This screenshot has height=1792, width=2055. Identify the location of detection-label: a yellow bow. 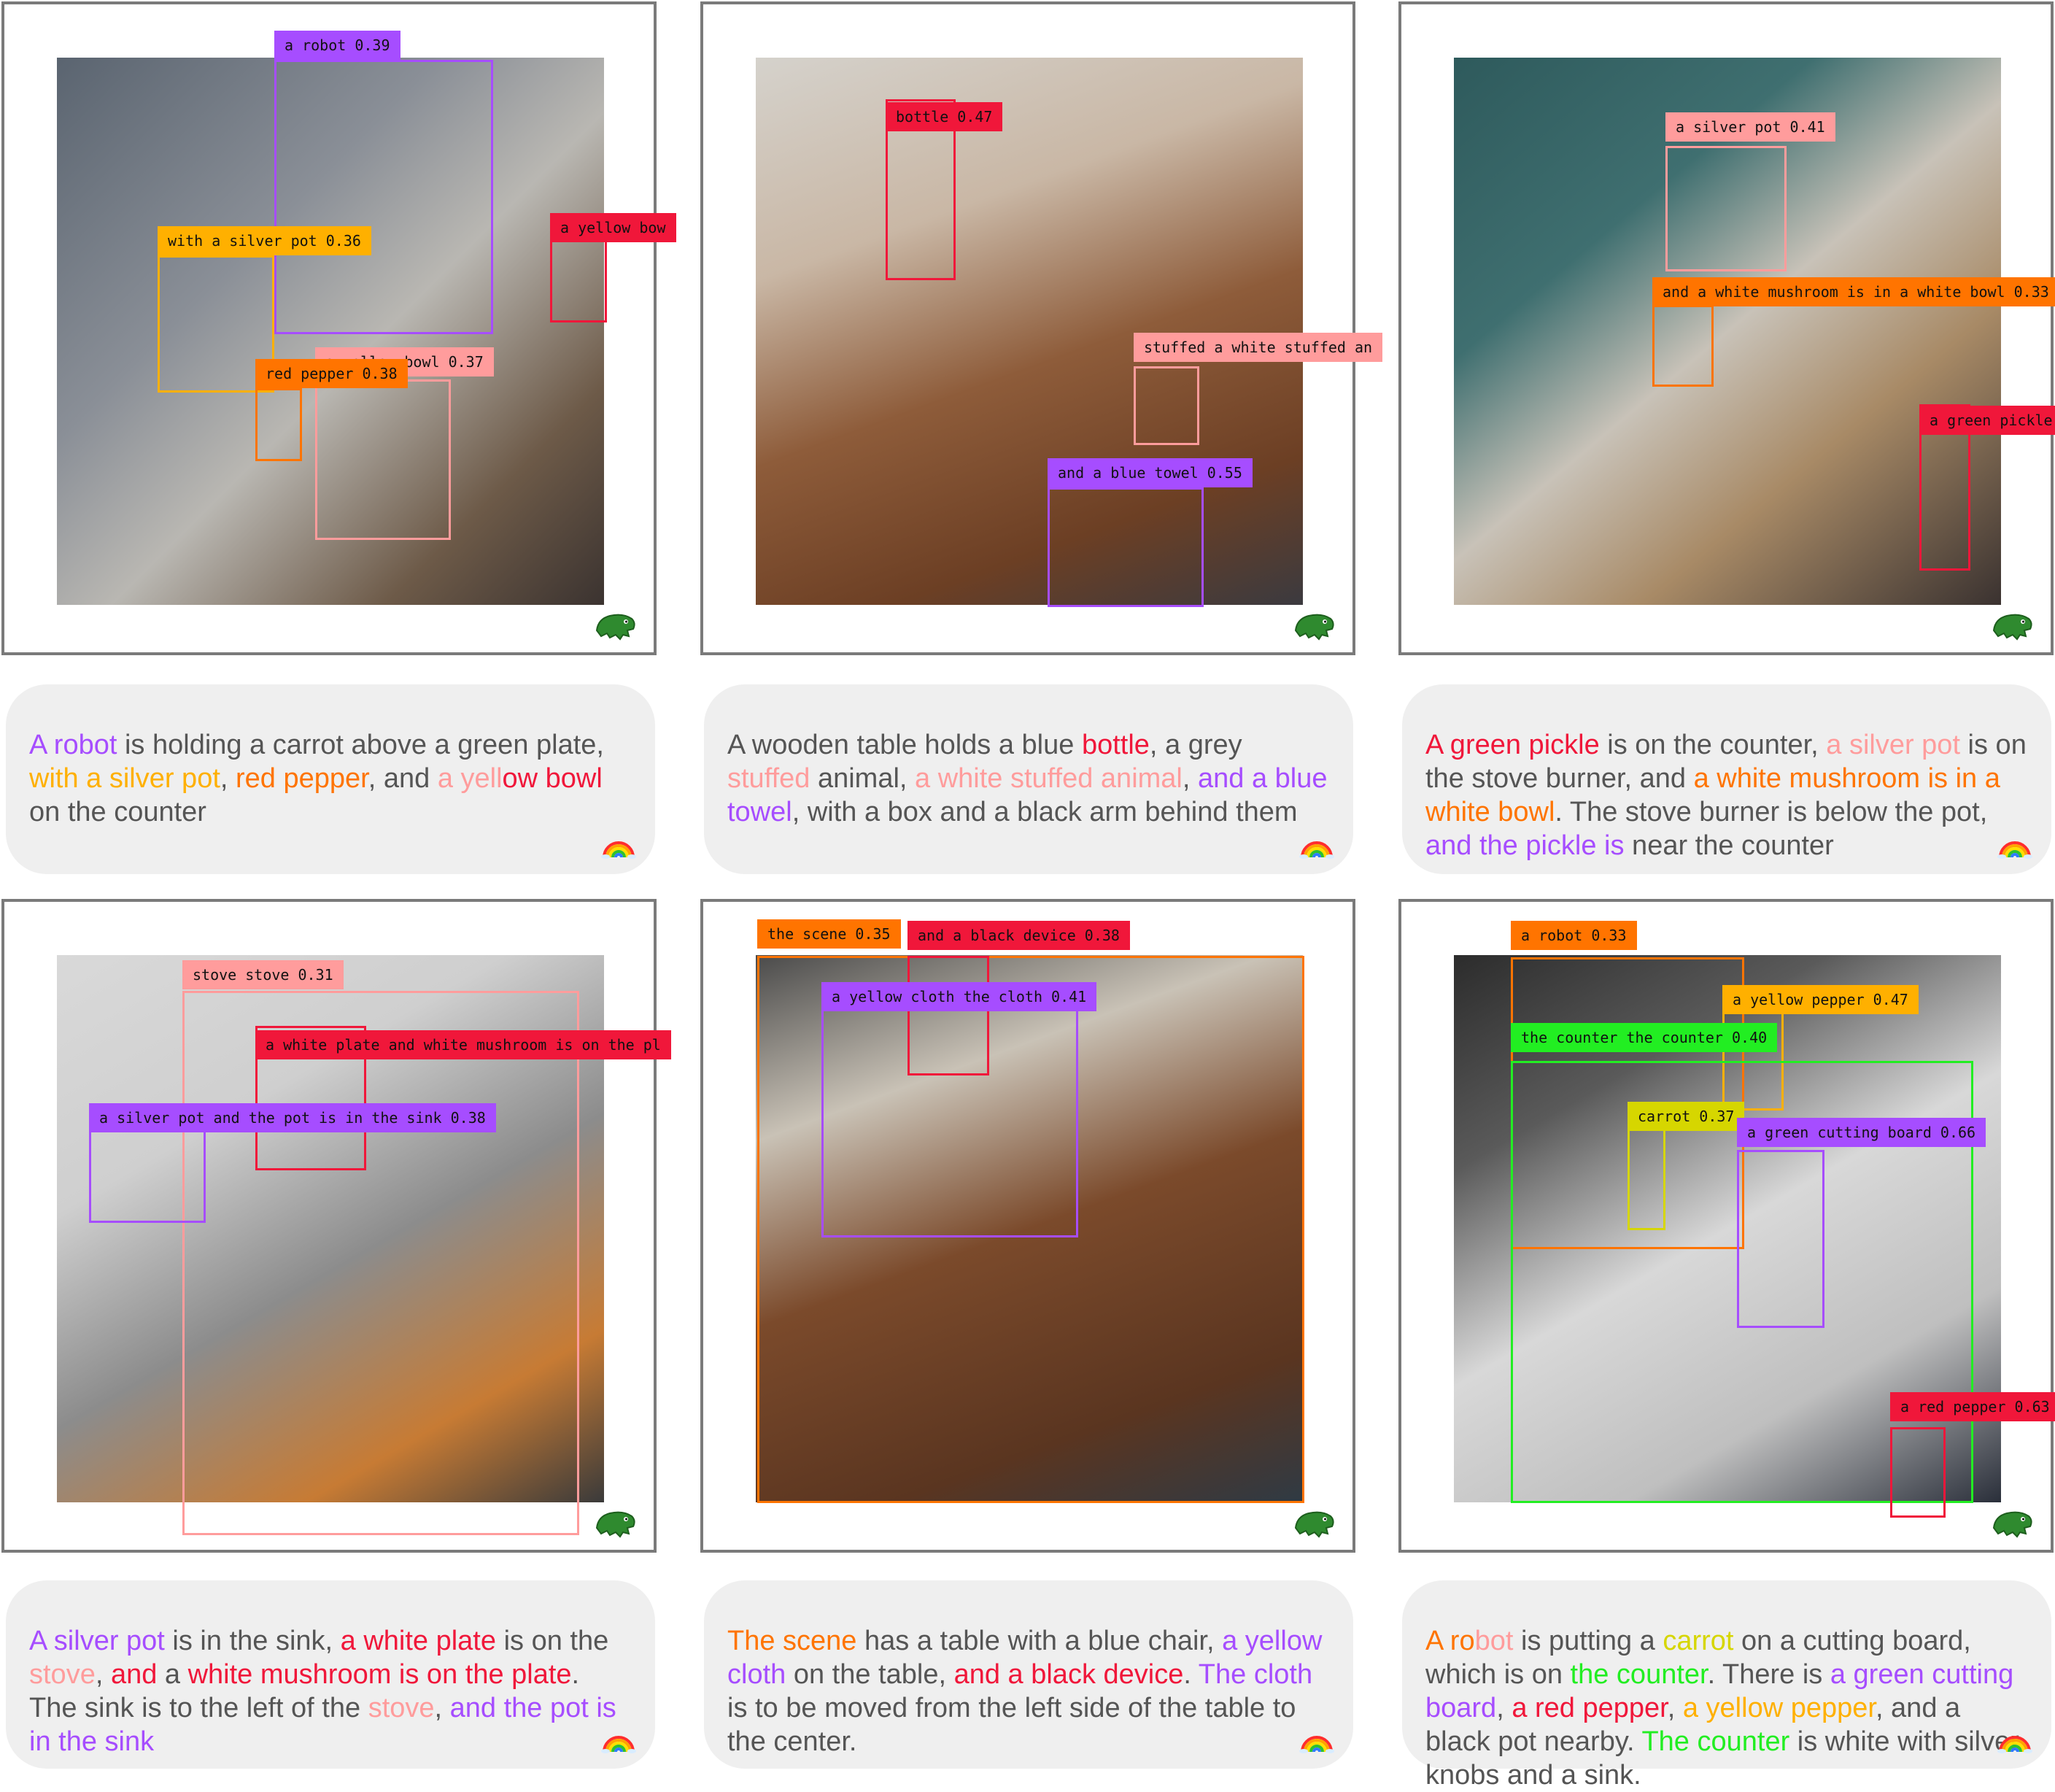
(613, 227).